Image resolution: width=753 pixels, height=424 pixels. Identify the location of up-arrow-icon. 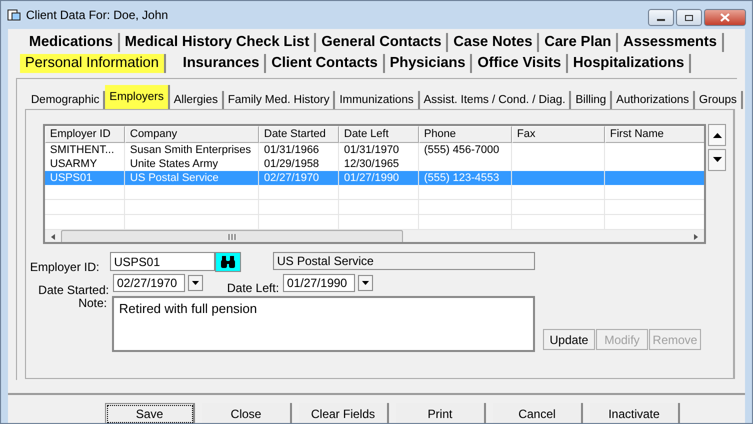
(717, 135).